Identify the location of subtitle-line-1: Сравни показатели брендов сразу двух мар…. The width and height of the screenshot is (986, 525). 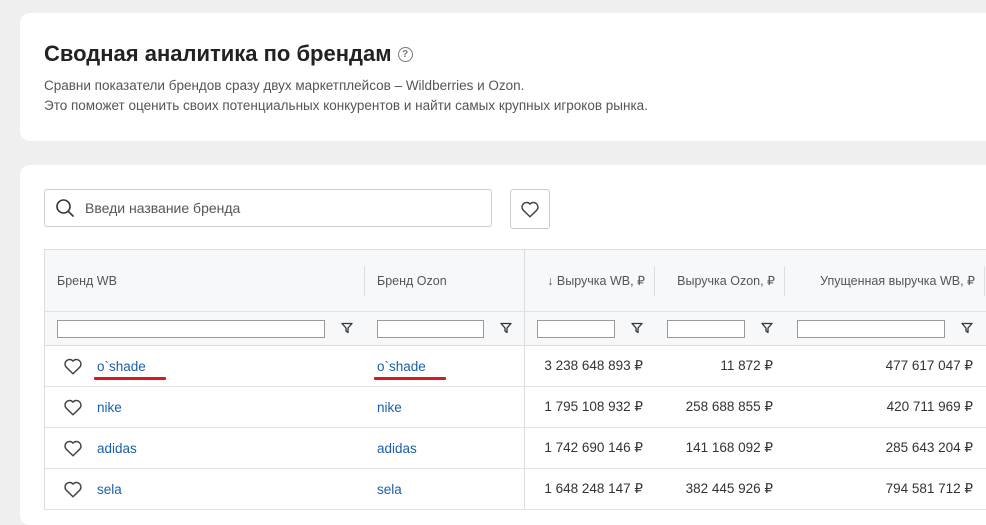
(284, 85).